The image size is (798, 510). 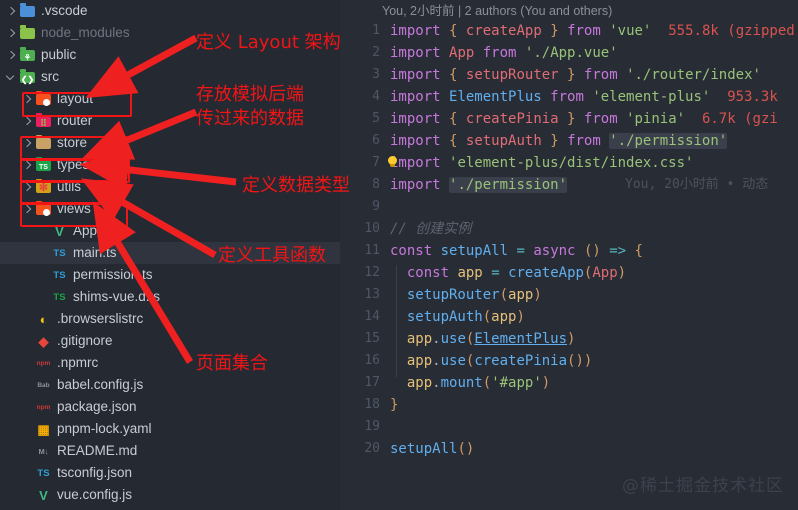 What do you see at coordinates (43, 451) in the screenshot?
I see `markdown-file-icon: M↓` at bounding box center [43, 451].